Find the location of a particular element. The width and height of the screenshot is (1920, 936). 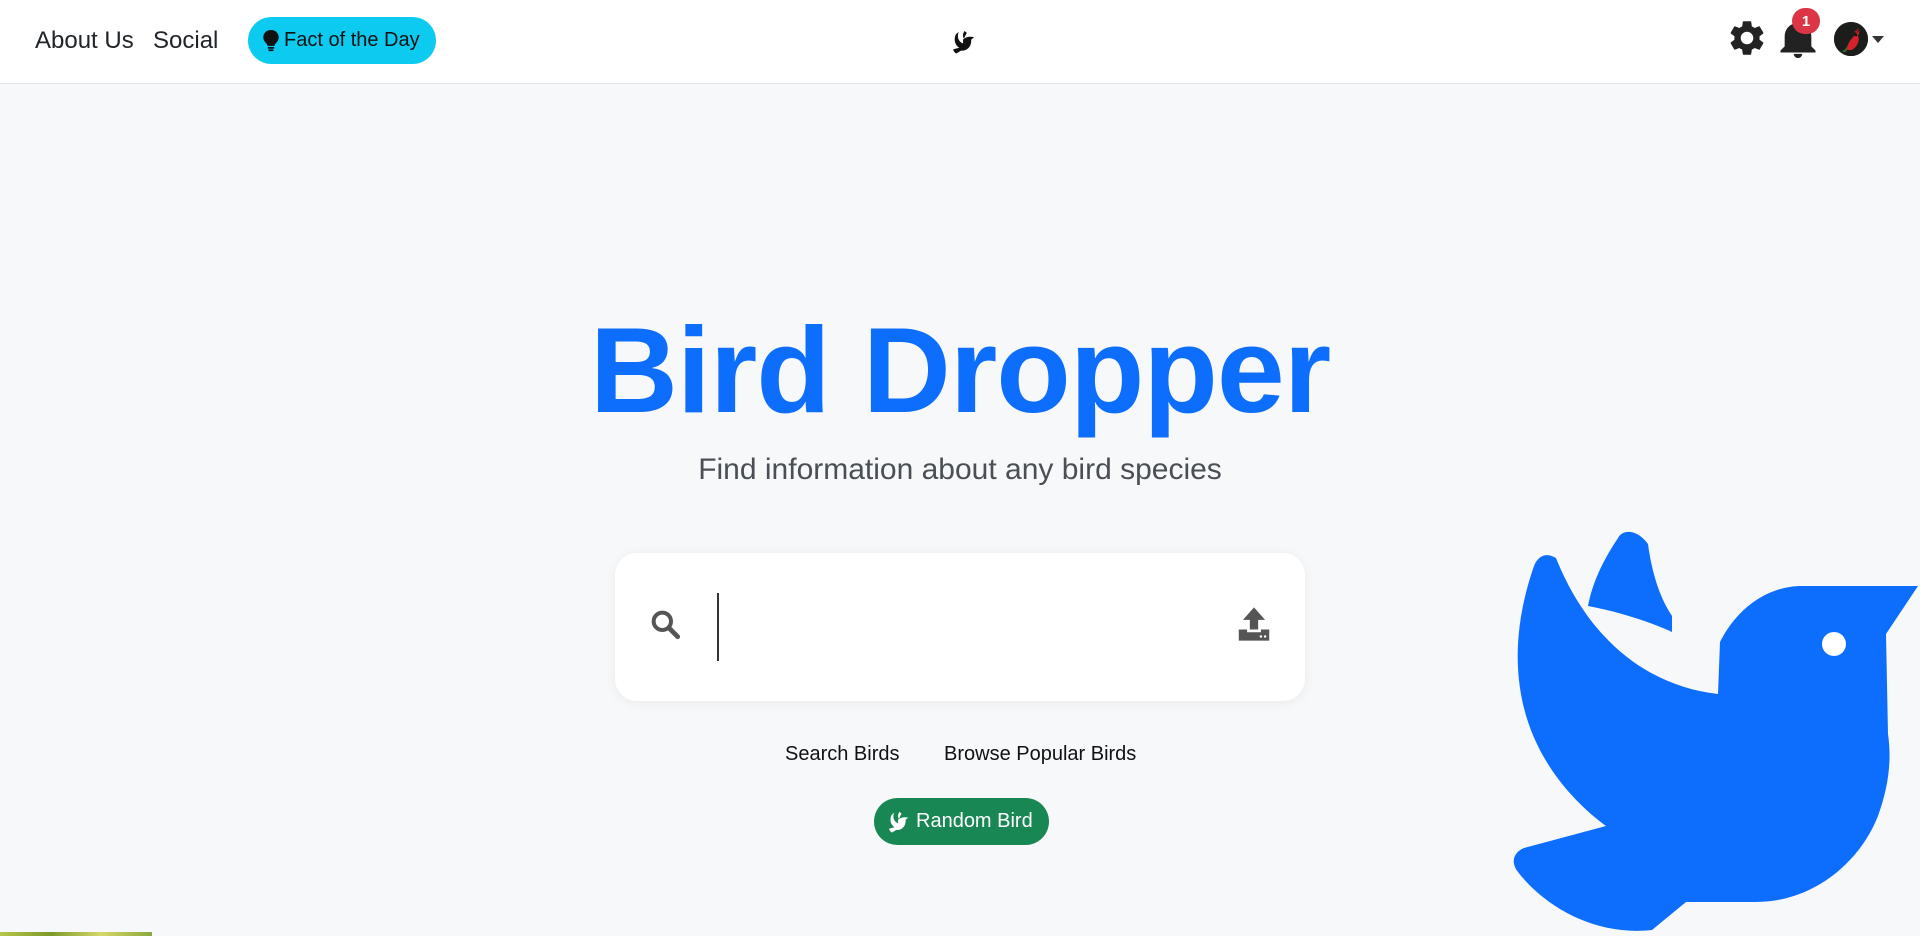

search-card is located at coordinates (960, 627).